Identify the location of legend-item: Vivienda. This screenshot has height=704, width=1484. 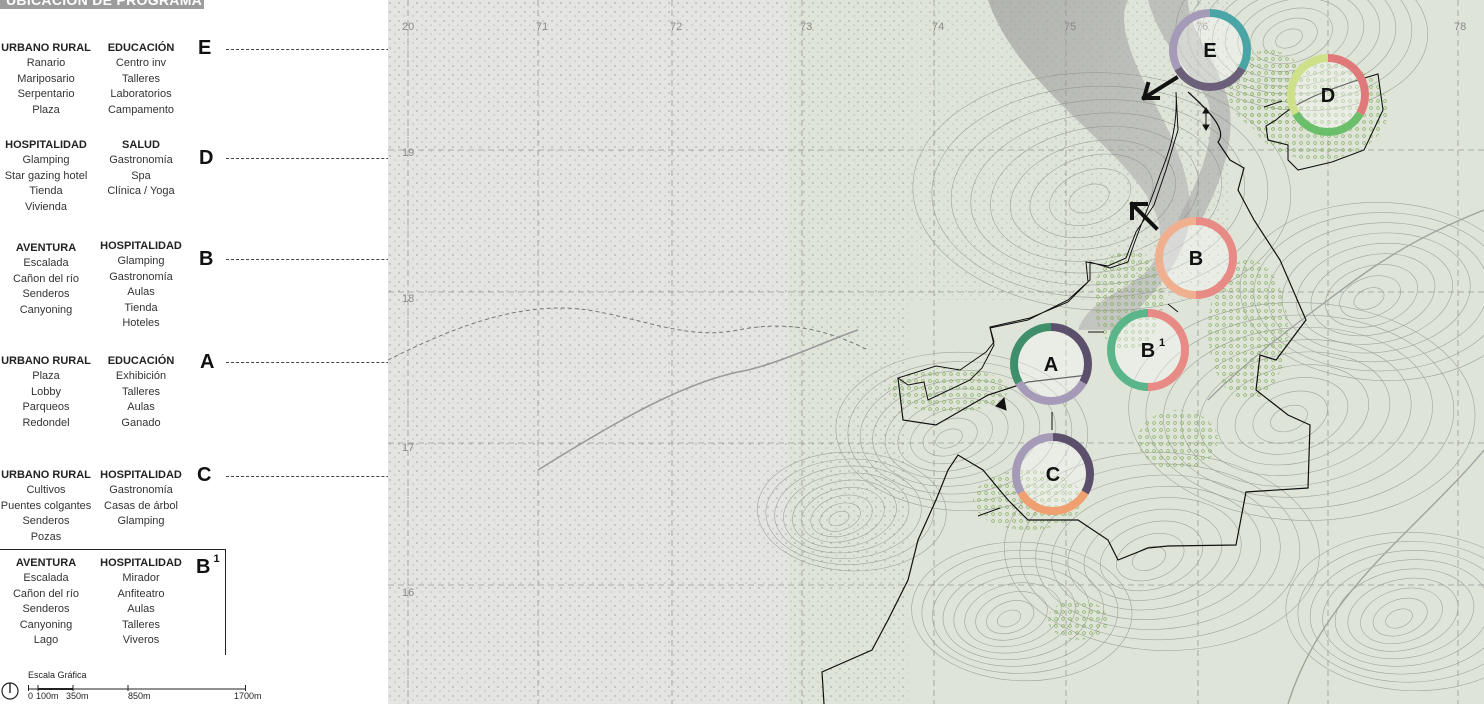
(46, 206).